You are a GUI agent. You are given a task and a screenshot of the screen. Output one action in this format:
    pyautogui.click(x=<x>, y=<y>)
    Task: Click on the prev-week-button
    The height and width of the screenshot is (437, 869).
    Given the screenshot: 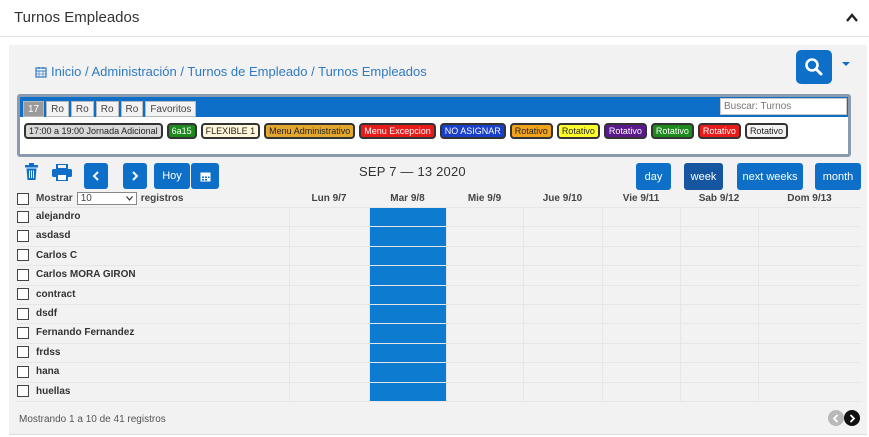 What is the action you would take?
    pyautogui.click(x=96, y=176)
    